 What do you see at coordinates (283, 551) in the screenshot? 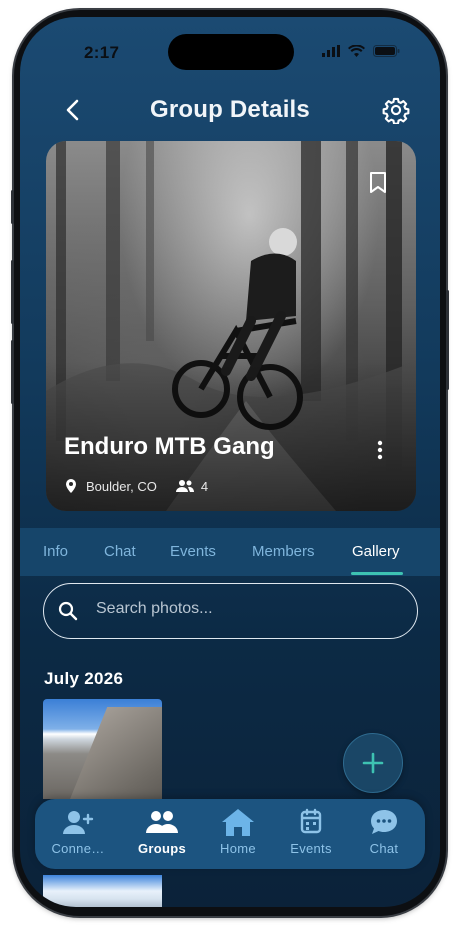
I see `tab-members: Members` at bounding box center [283, 551].